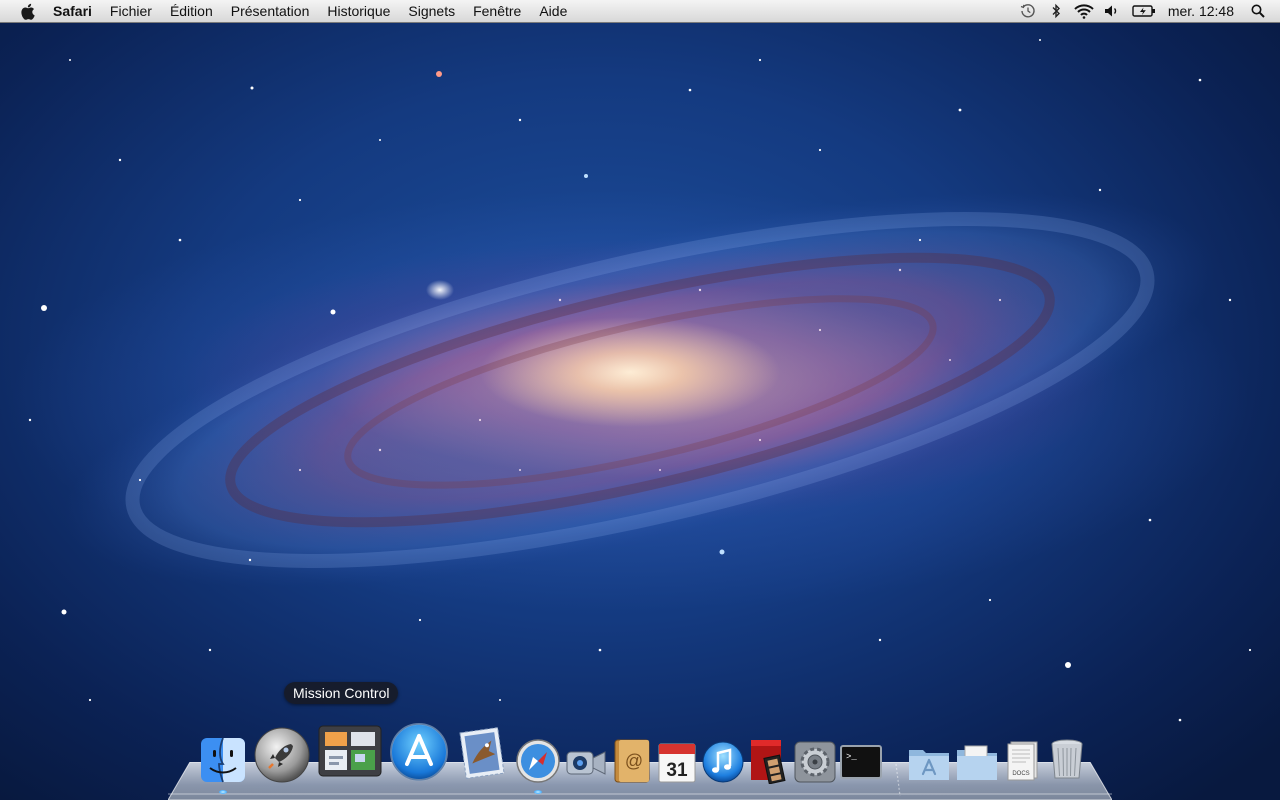  Describe the element at coordinates (358, 11) in the screenshot. I see `menu-historique: Historique` at that location.